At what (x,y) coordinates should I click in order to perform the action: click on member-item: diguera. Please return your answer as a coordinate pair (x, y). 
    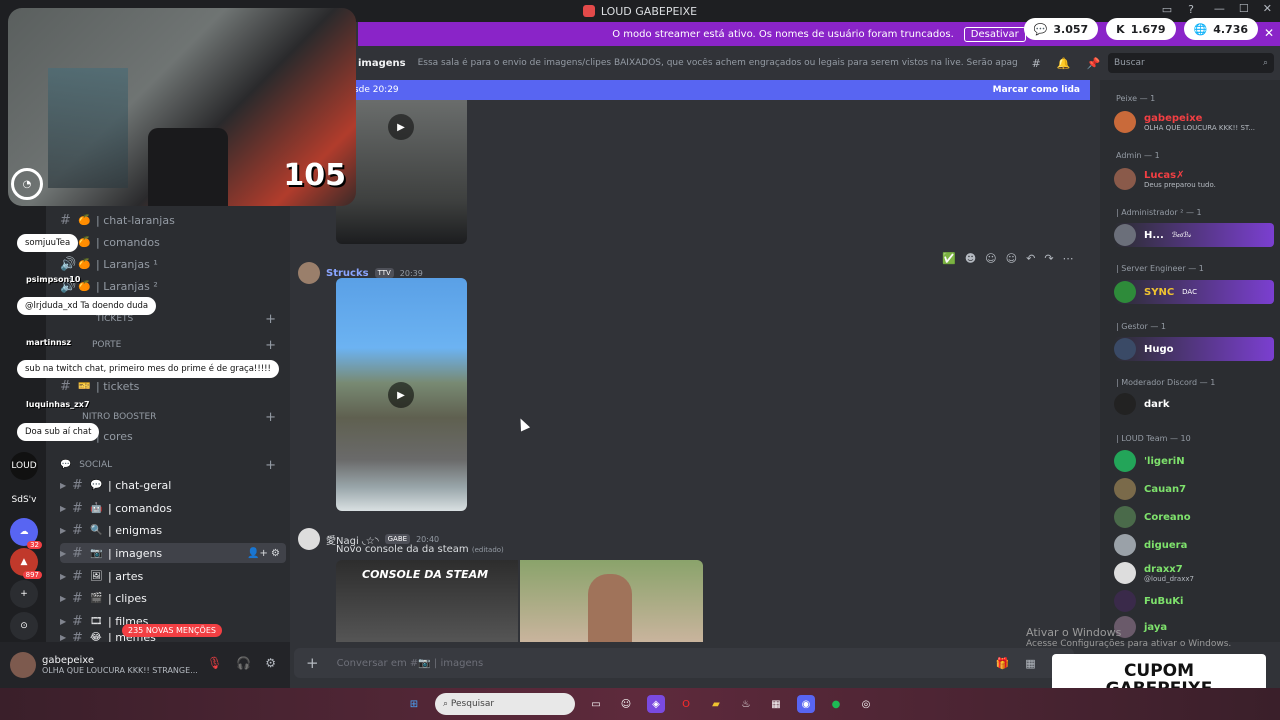
    Looking at the image, I should click on (1194, 545).